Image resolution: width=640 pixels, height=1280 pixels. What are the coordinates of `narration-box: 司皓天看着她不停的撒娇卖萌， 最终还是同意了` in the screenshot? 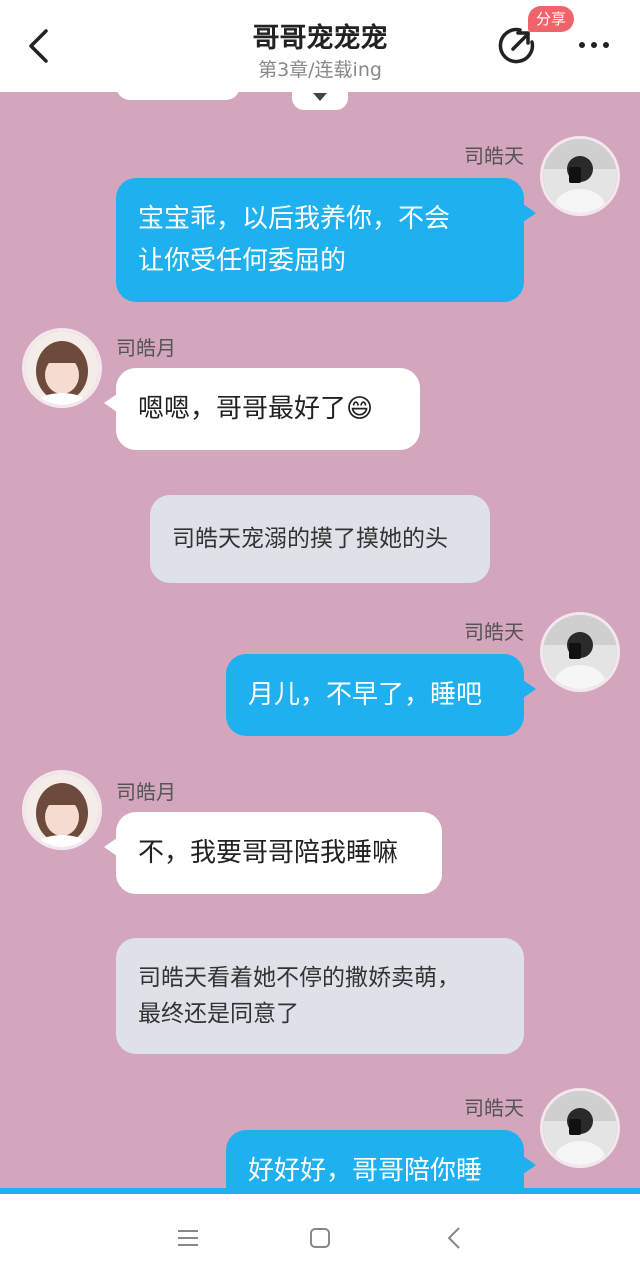 It's located at (320, 996).